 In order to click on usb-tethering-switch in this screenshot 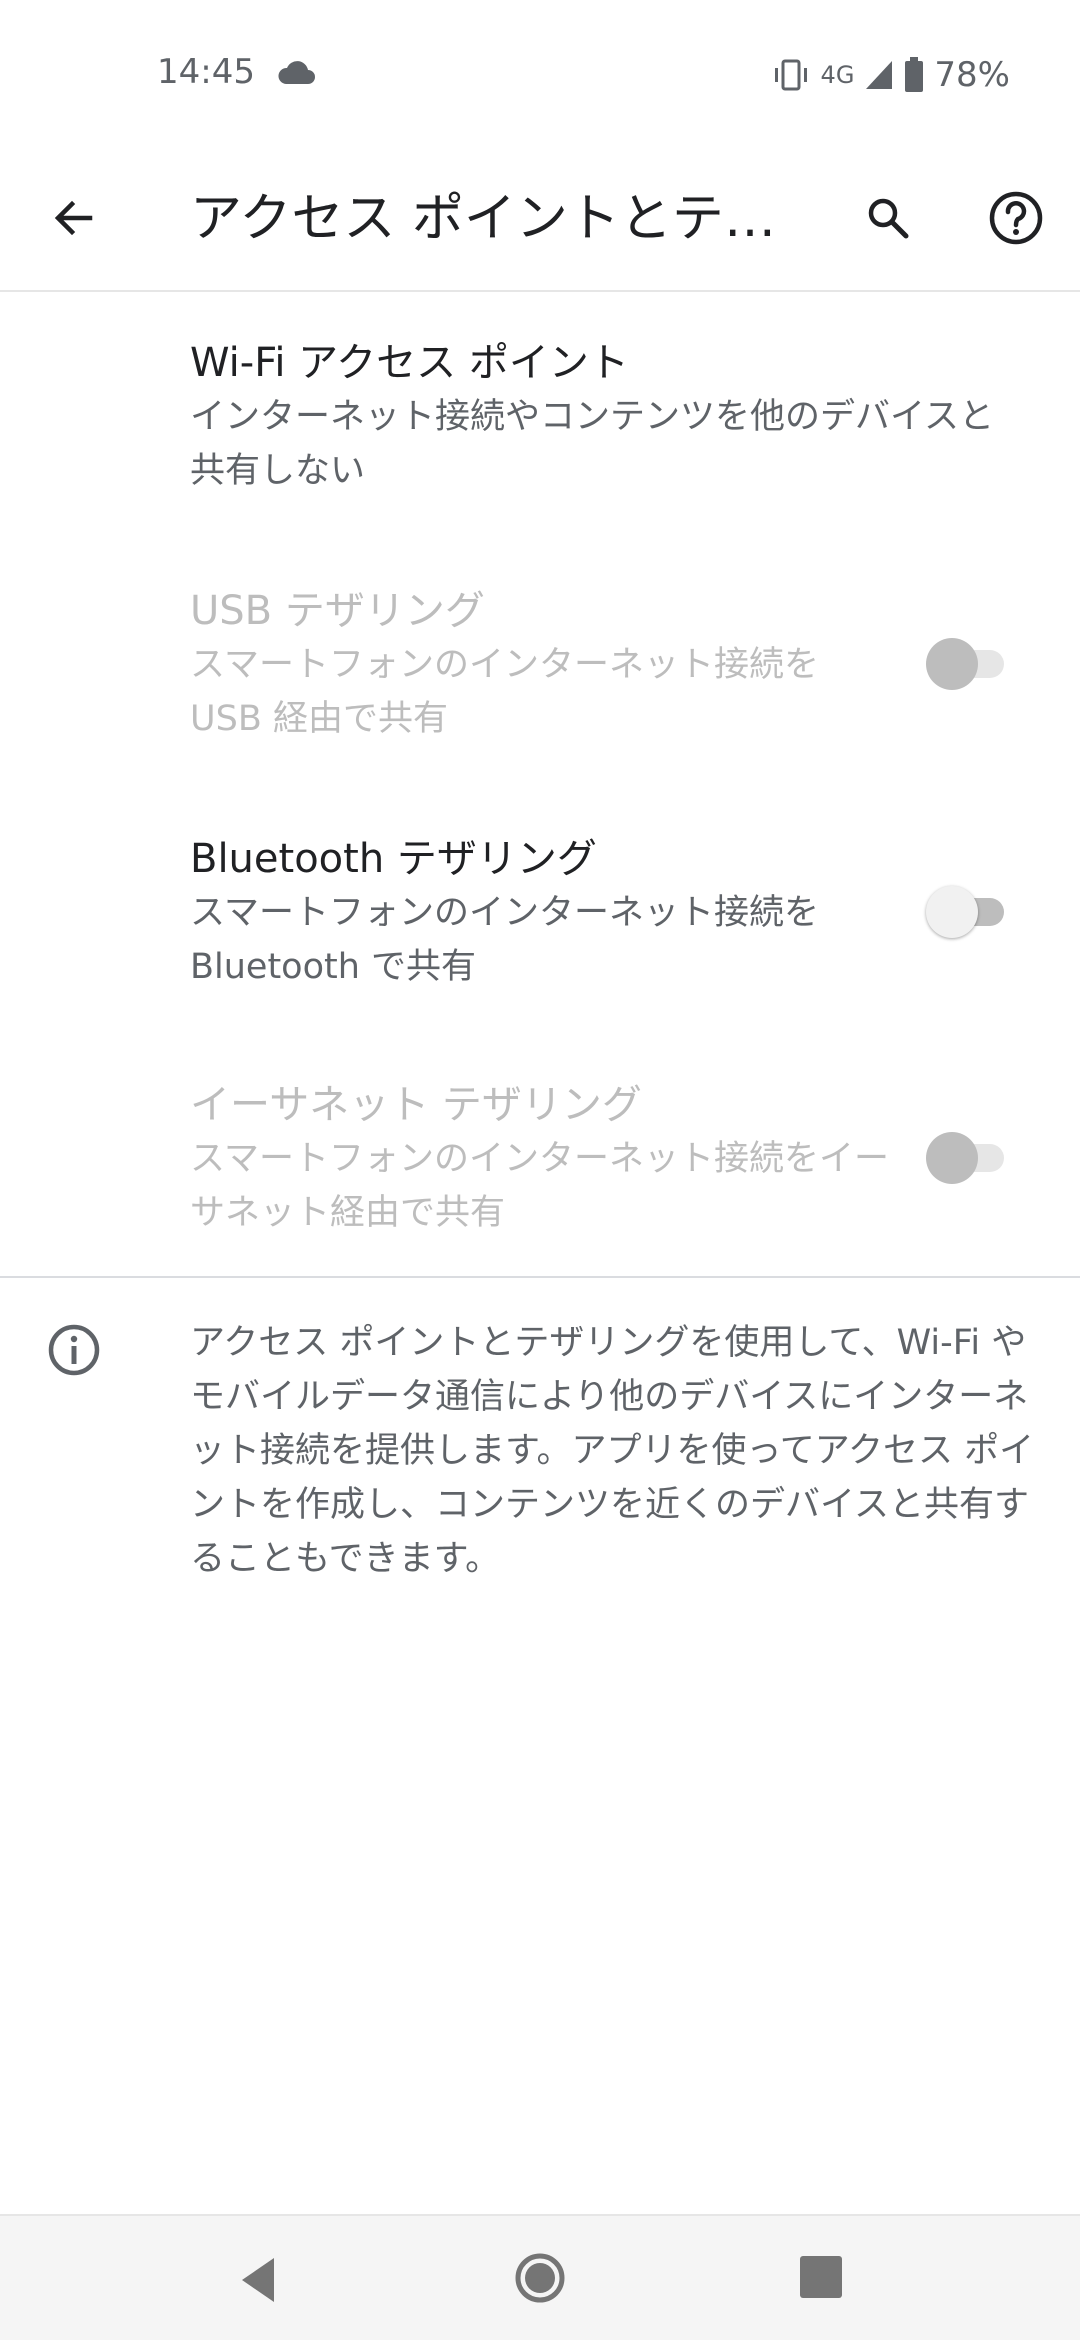, I will do `click(968, 664)`.